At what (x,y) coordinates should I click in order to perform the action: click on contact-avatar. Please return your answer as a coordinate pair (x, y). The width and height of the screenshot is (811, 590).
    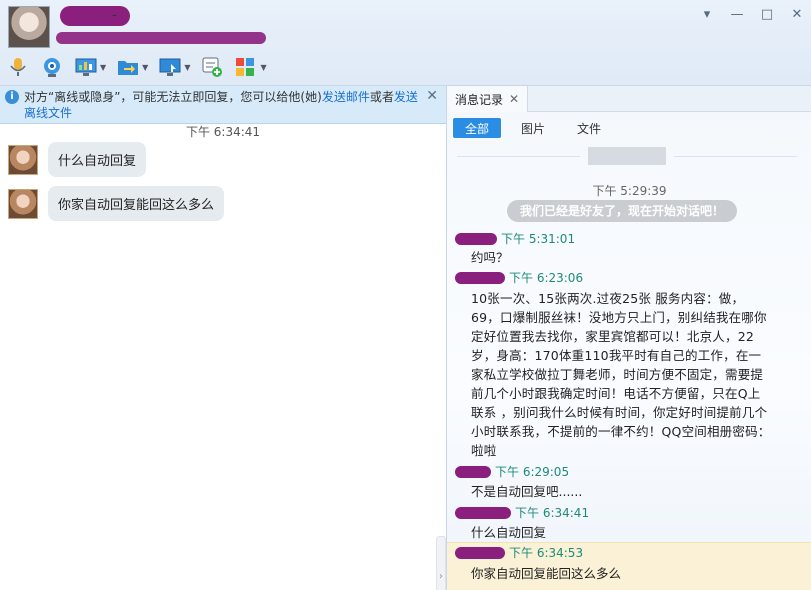
    Looking at the image, I should click on (29, 27).